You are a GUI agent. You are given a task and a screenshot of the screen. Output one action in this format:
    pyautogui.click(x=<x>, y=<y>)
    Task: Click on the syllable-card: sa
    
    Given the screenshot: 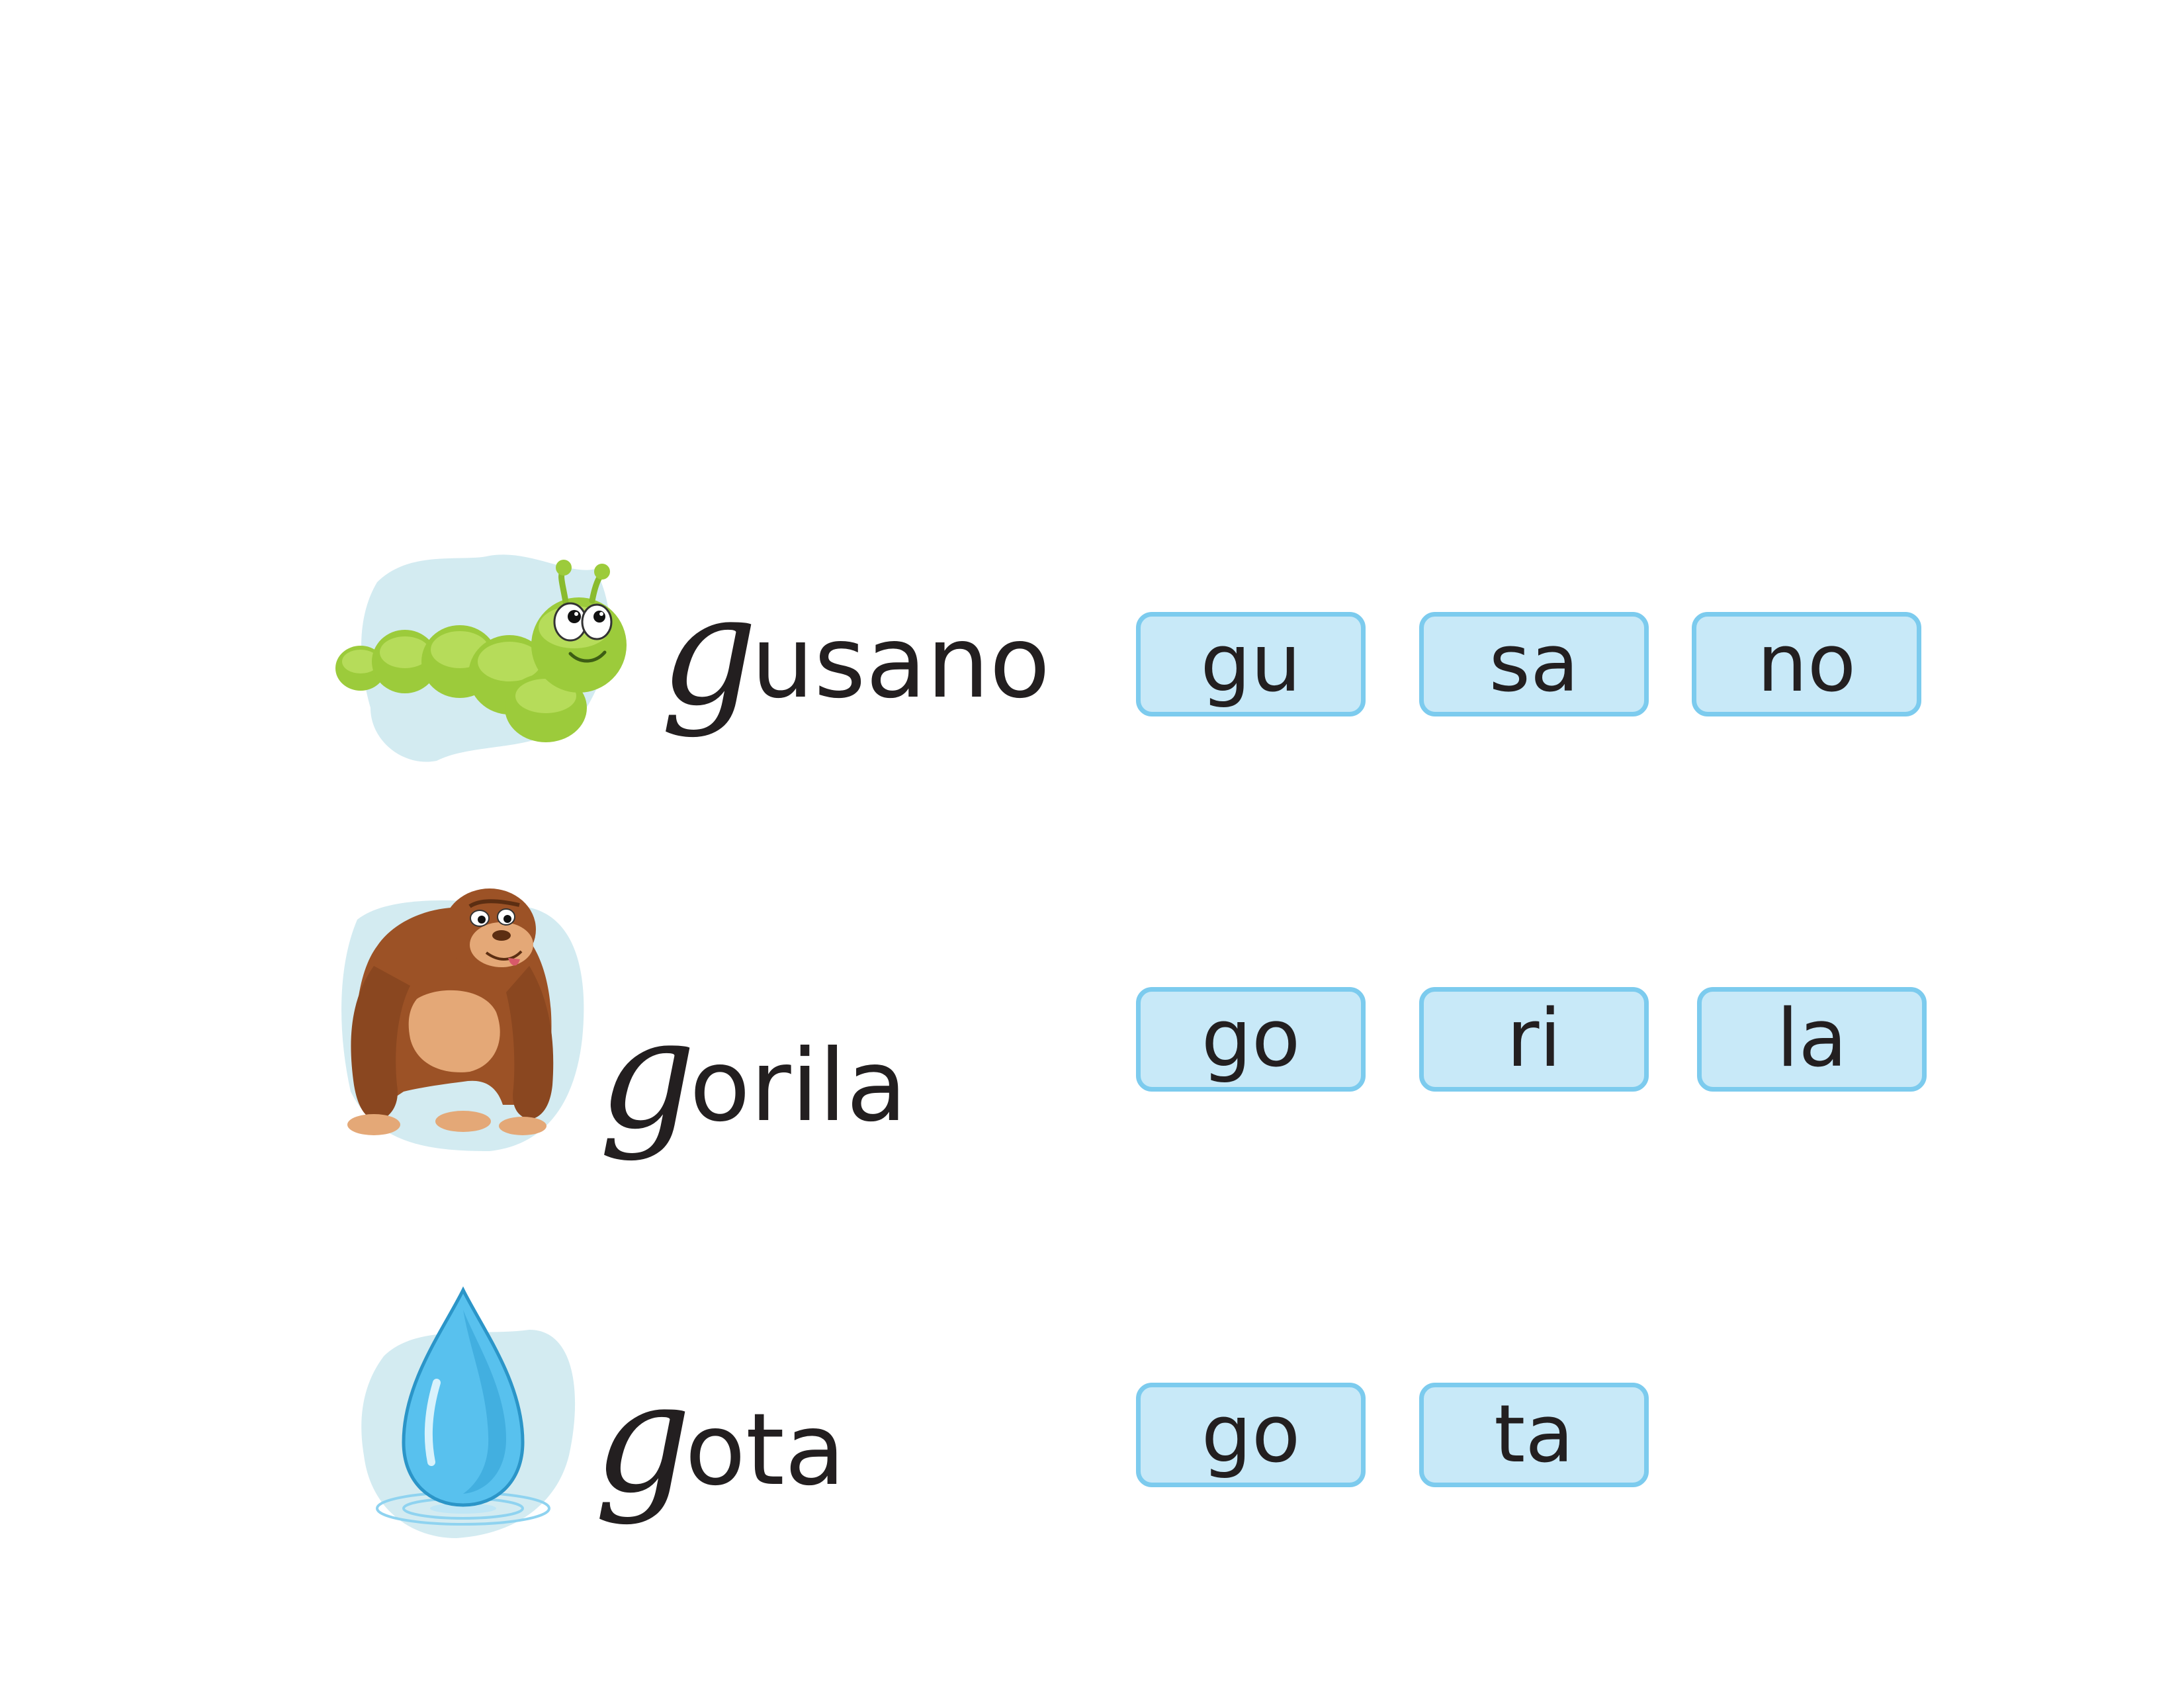 What is the action you would take?
    pyautogui.click(x=1534, y=664)
    